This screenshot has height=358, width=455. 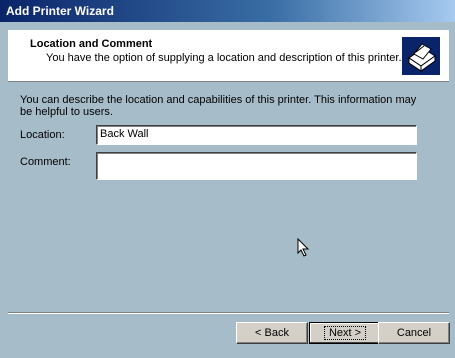 What do you see at coordinates (42, 135) in the screenshot?
I see `location-label: Location:` at bounding box center [42, 135].